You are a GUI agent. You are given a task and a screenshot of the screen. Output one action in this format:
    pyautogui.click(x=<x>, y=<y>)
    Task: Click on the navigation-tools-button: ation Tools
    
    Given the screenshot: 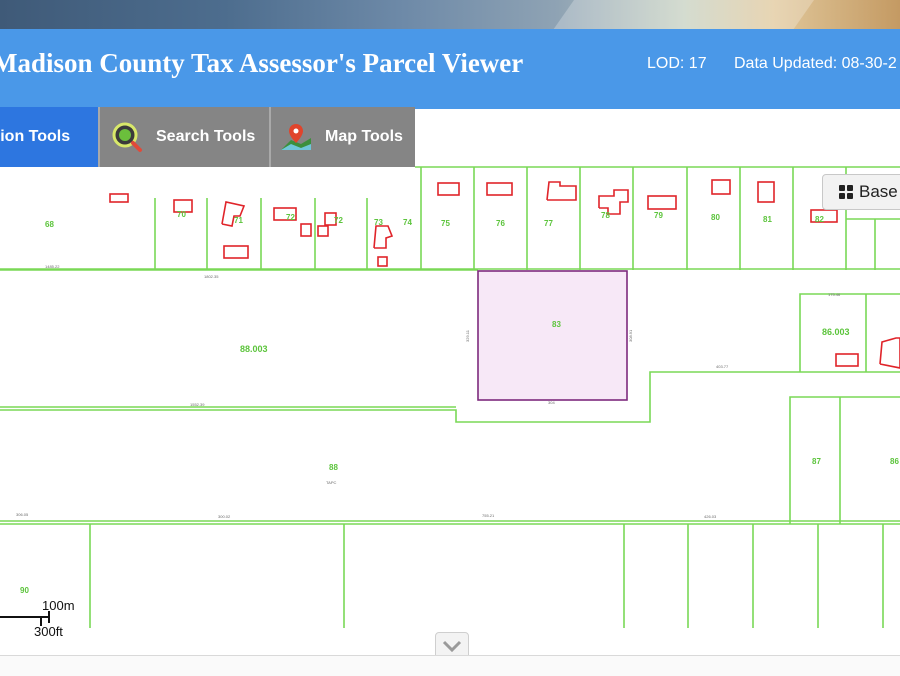 What is the action you would take?
    pyautogui.click(x=49, y=137)
    